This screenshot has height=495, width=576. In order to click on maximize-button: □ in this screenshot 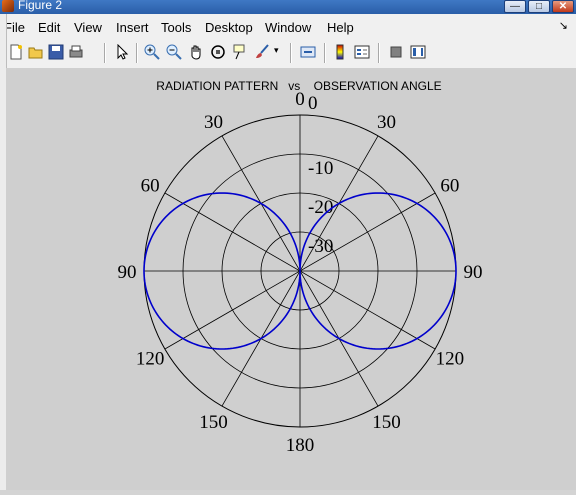, I will do `click(539, 6)`.